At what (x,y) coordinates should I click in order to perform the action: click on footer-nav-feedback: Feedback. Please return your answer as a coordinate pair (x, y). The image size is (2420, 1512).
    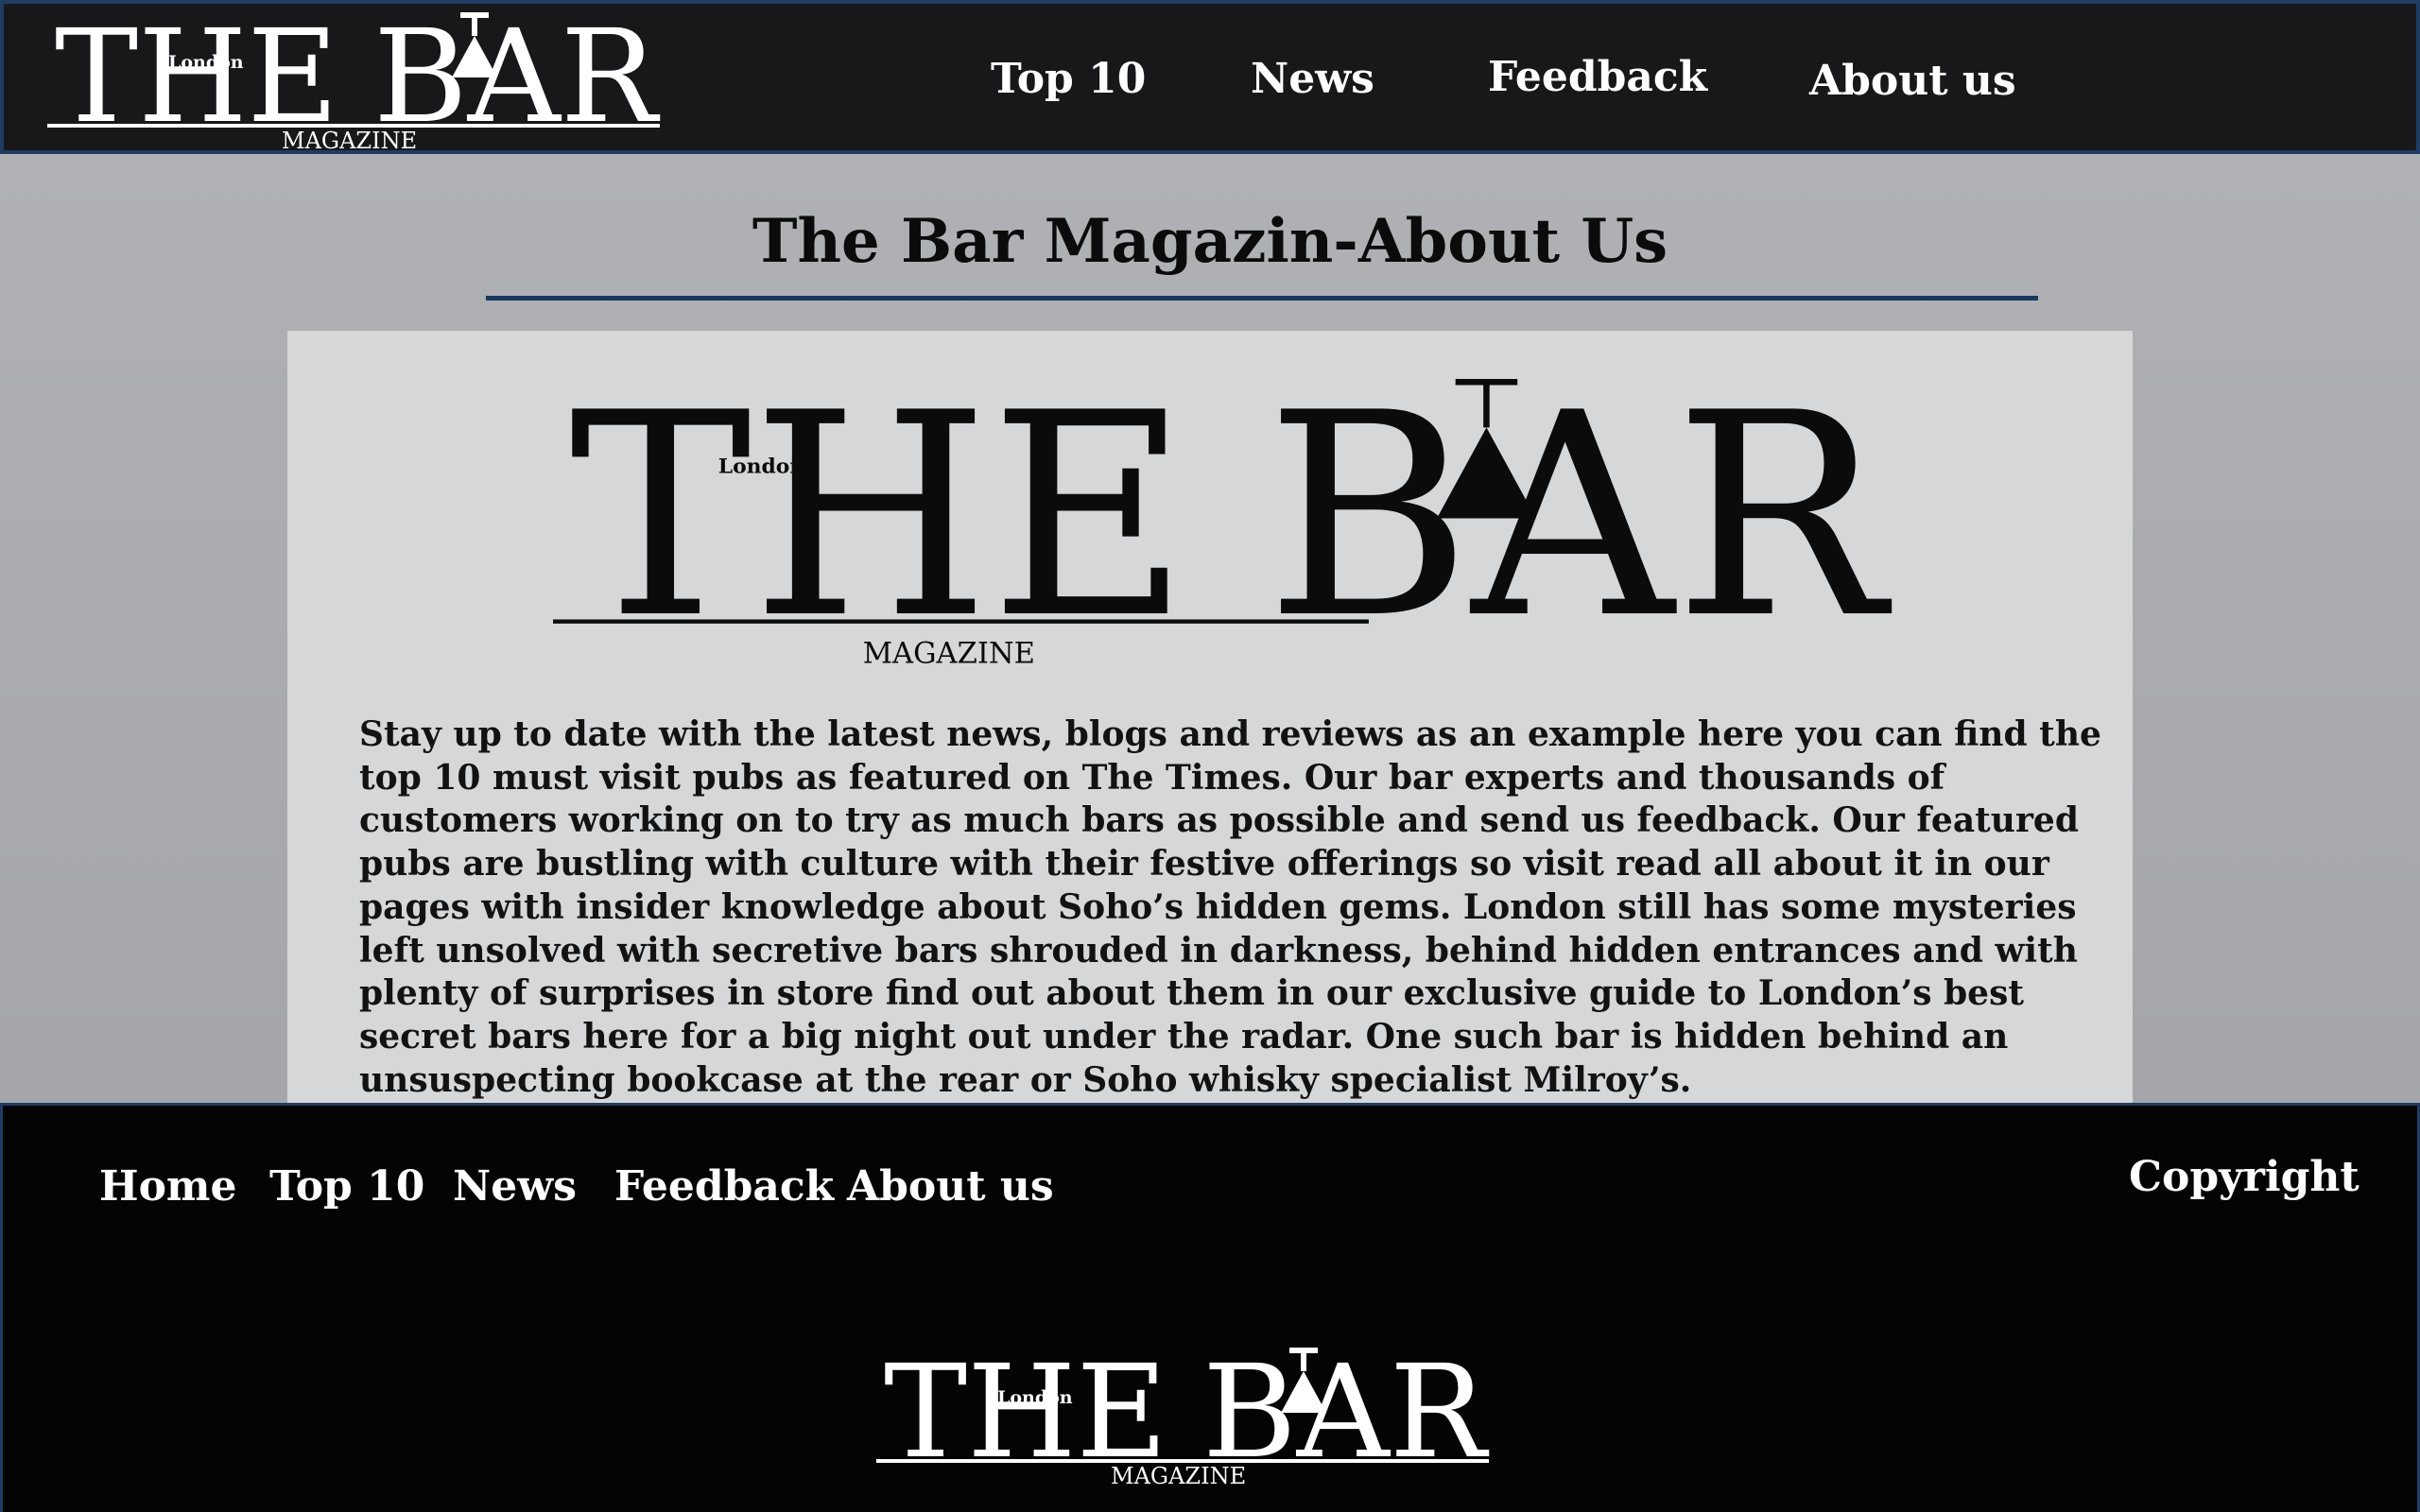
    Looking at the image, I should click on (724, 1186).